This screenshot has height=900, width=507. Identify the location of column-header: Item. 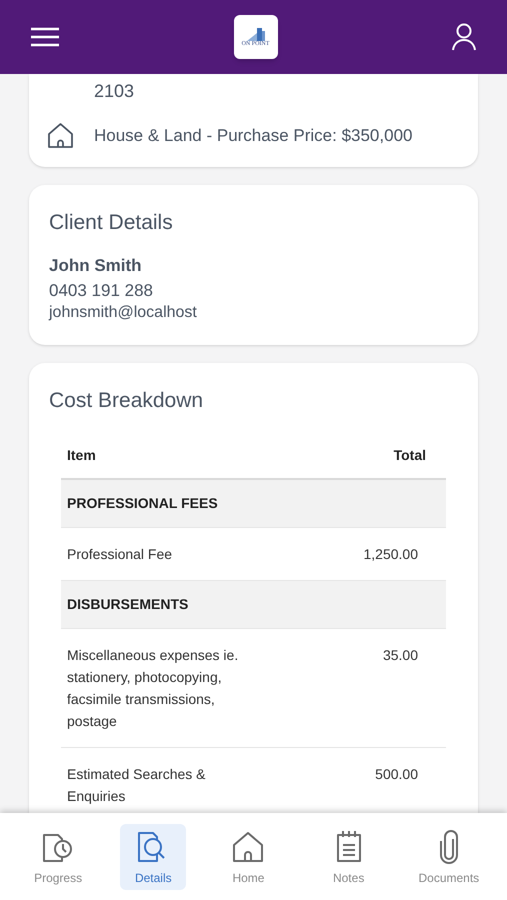
(81, 455).